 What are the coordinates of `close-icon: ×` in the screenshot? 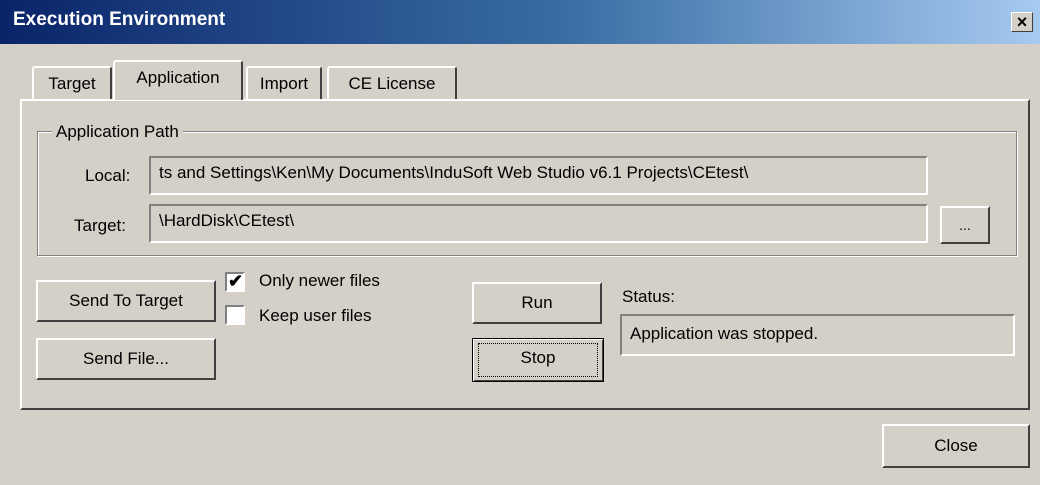 It's located at (1022, 22).